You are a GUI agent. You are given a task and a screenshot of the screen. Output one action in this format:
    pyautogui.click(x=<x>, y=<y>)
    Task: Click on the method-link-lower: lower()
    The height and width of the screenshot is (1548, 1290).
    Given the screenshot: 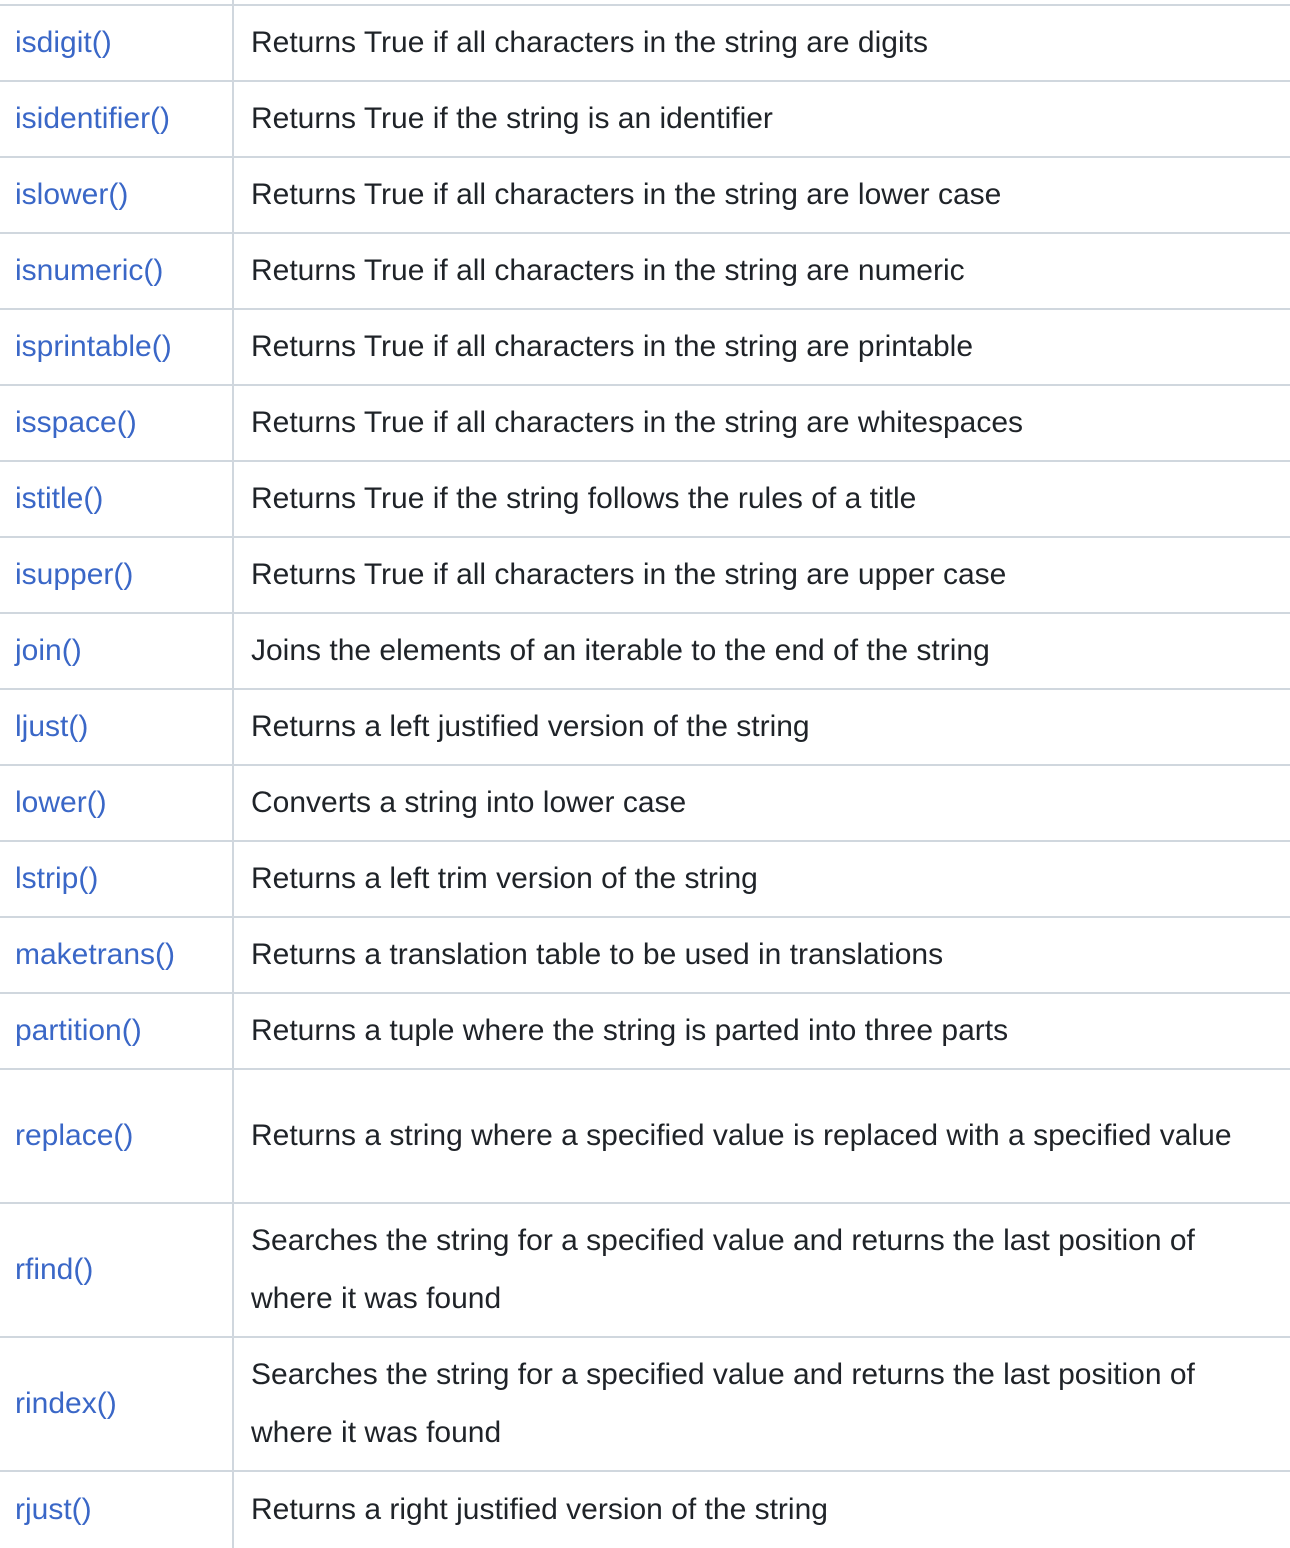 What is the action you would take?
    pyautogui.click(x=61, y=803)
    